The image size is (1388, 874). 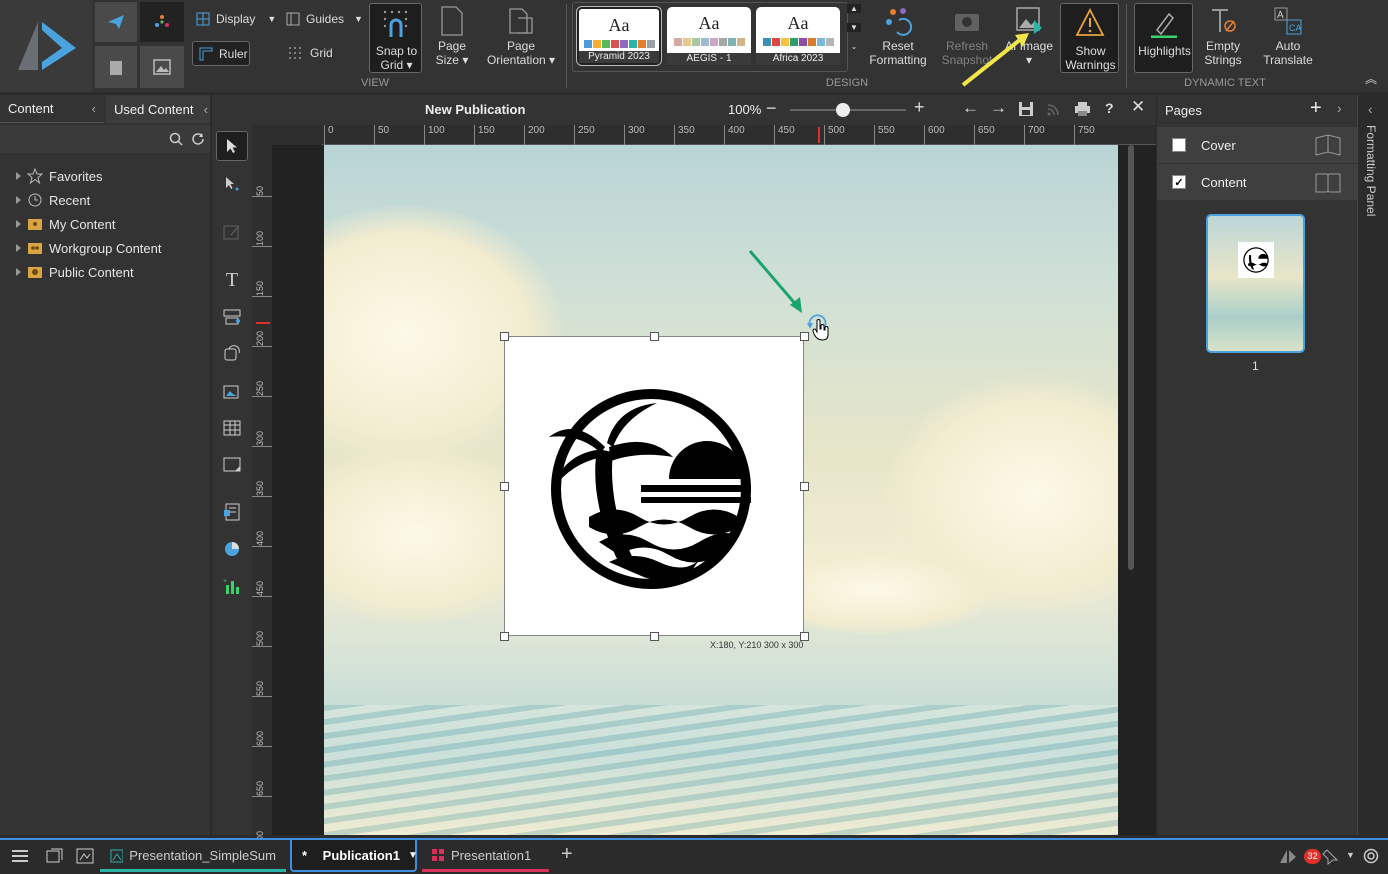 I want to click on text-tool: T, so click(x=232, y=280).